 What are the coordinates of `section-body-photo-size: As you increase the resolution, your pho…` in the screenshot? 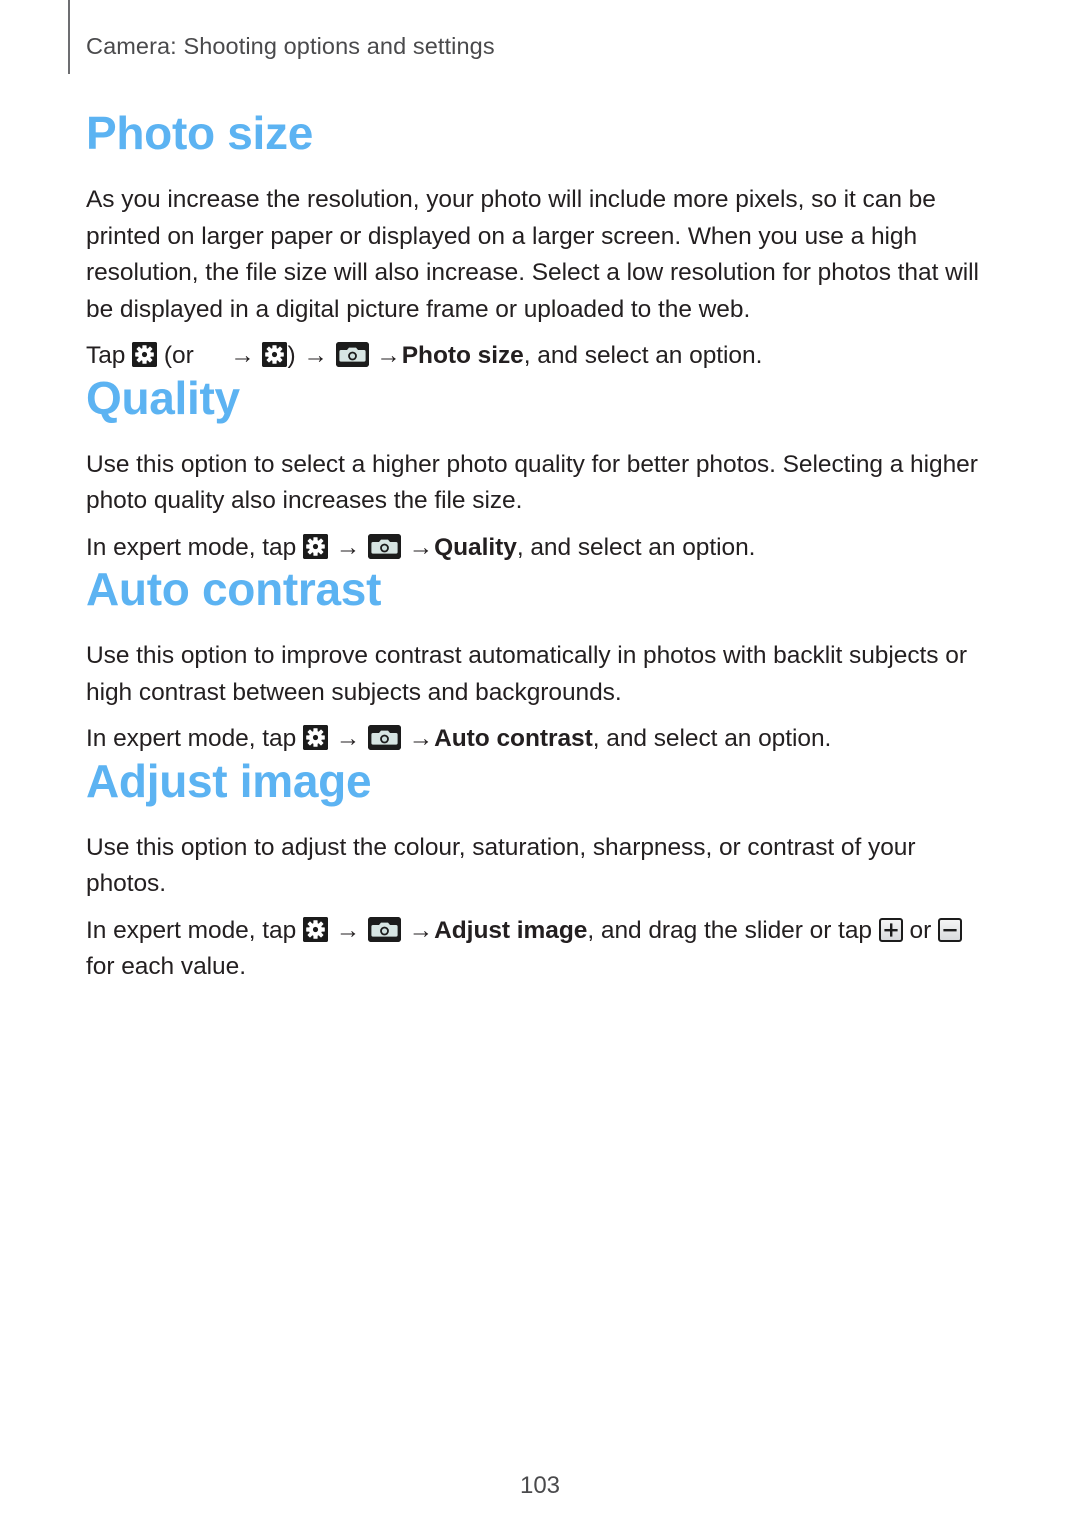 It's located at (532, 254).